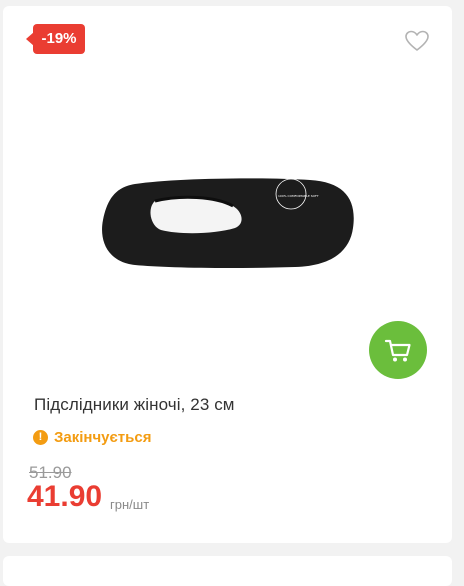  Describe the element at coordinates (134, 405) in the screenshot. I see `product-title: Підслідники жіночі, 23 см` at that location.